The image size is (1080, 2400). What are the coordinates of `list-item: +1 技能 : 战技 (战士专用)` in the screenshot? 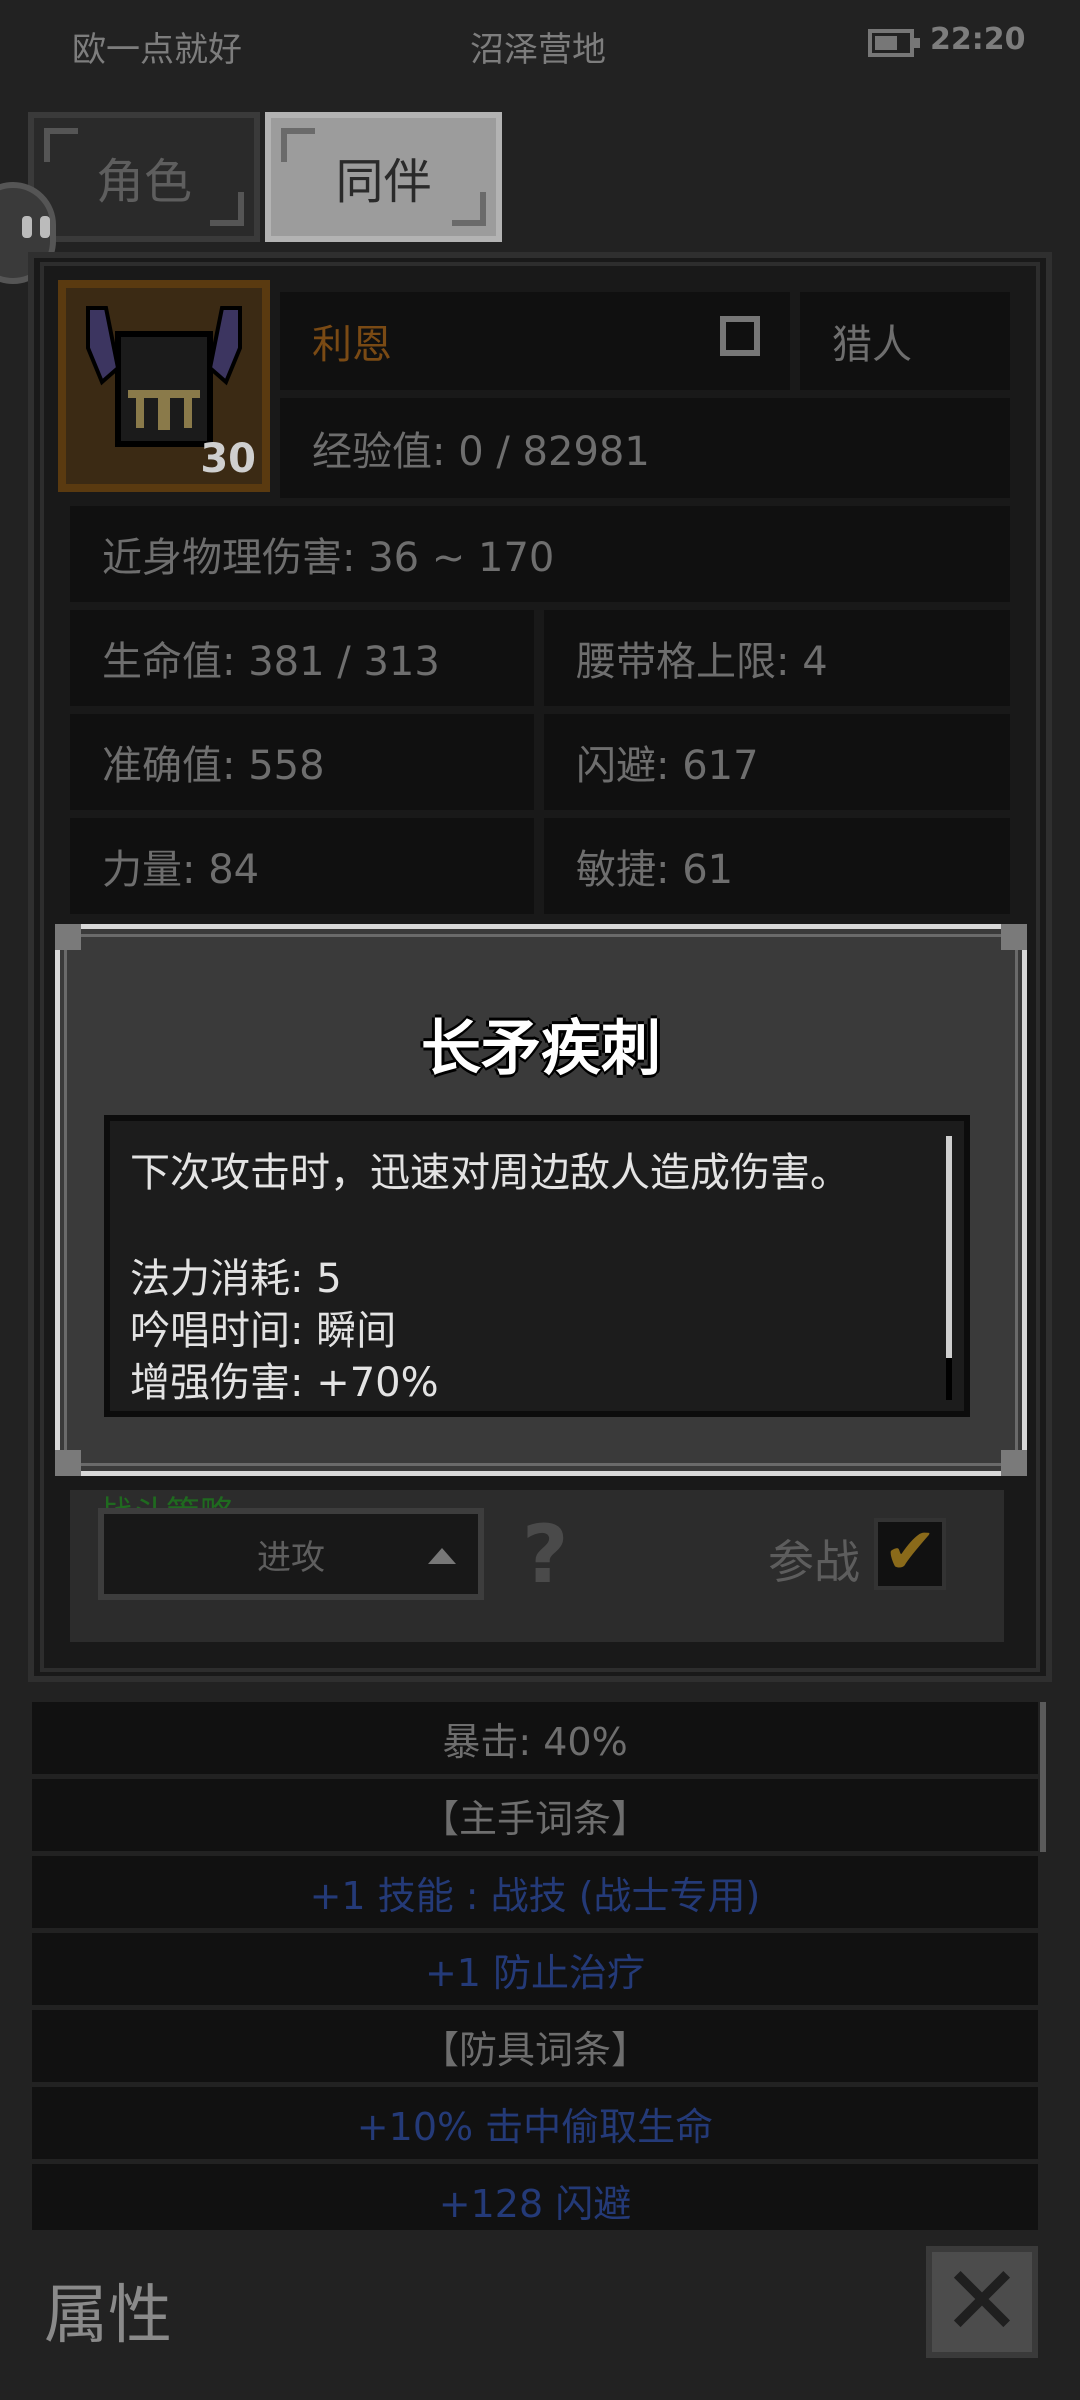 It's located at (535, 1892).